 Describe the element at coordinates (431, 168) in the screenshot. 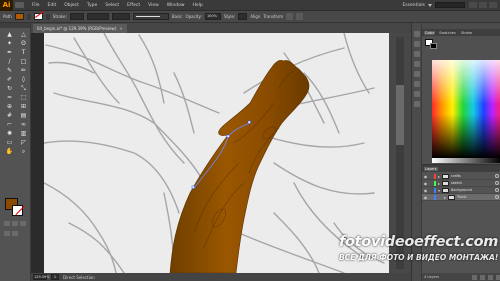

I see `tab-layers: Layers` at that location.